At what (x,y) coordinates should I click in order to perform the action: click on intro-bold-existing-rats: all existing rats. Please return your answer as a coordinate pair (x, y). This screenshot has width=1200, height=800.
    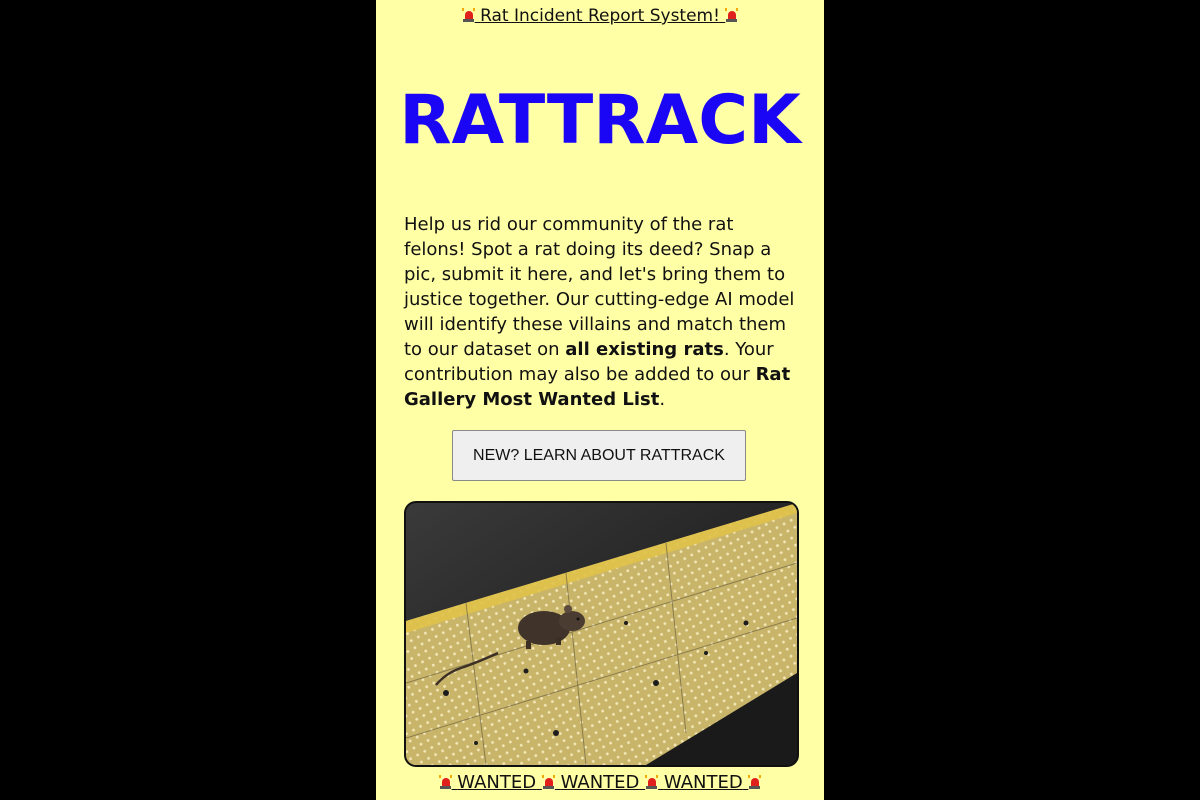
    Looking at the image, I should click on (644, 349).